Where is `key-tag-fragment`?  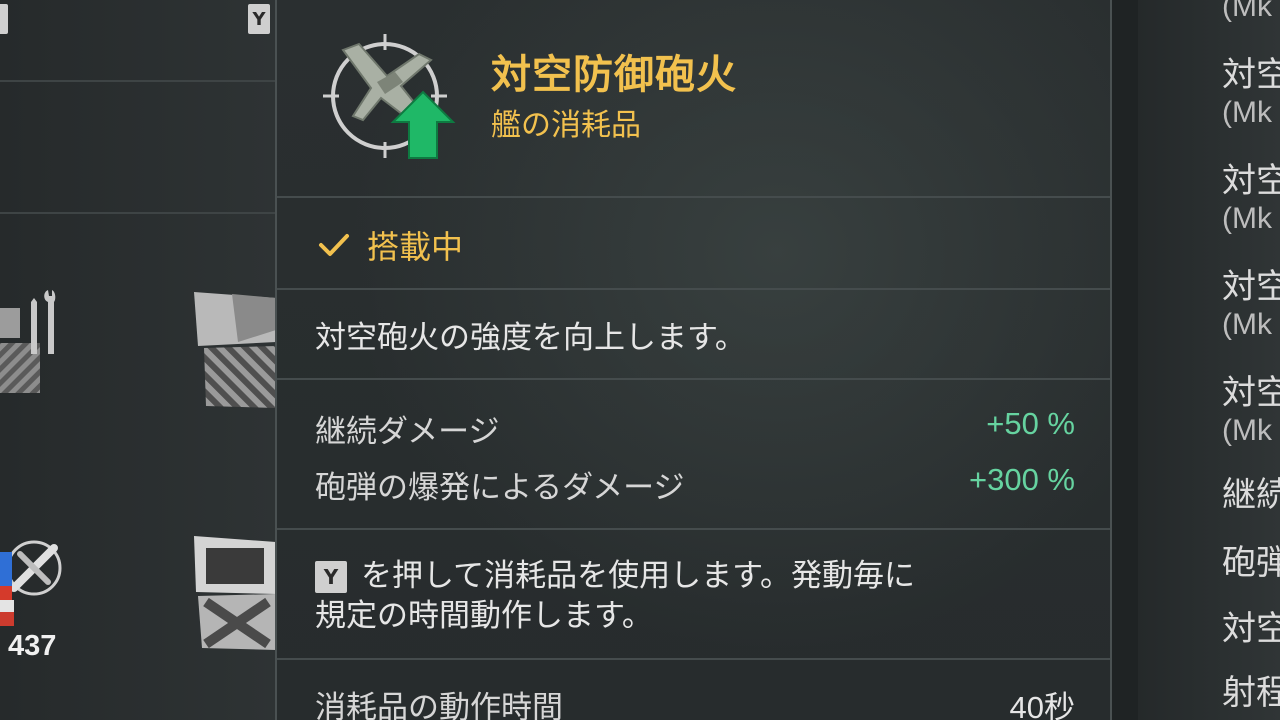 key-tag-fragment is located at coordinates (4, 19).